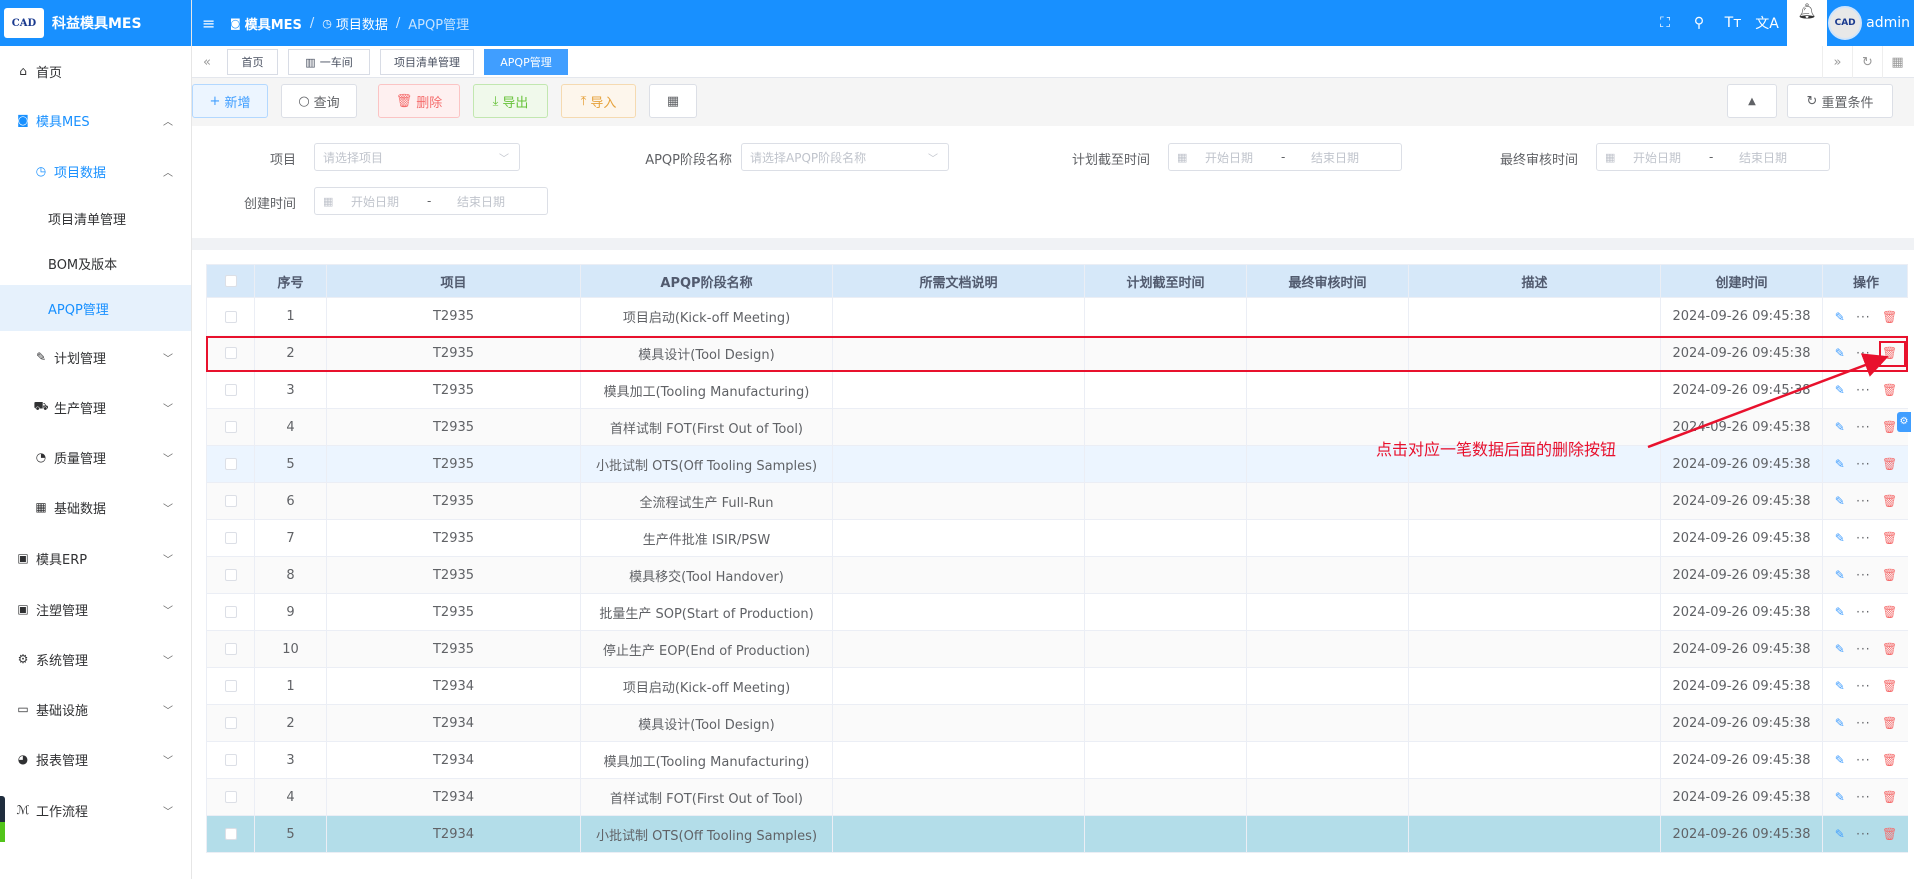 The height and width of the screenshot is (879, 1914). What do you see at coordinates (95, 457) in the screenshot?
I see `sidebar-item-quality: ◔ 质量管理 ﹀` at bounding box center [95, 457].